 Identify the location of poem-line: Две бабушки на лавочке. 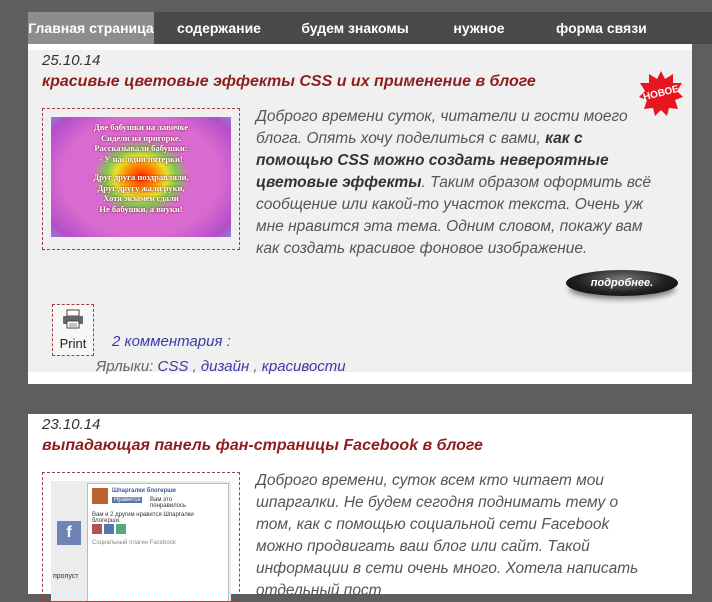
(141, 127).